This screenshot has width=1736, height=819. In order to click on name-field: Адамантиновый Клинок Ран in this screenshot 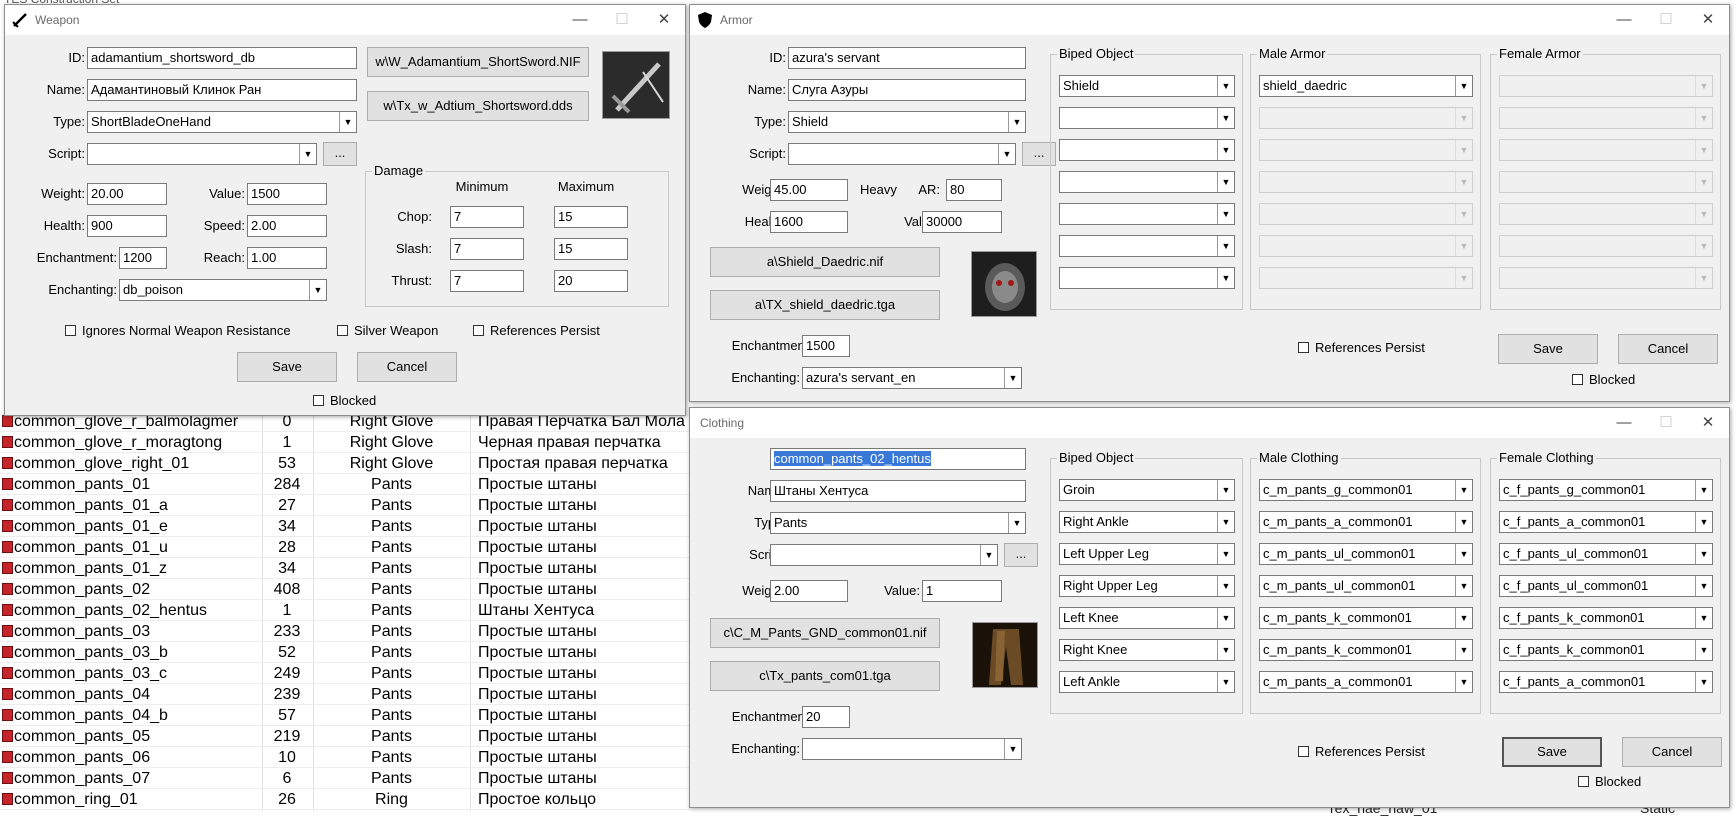, I will do `click(222, 90)`.